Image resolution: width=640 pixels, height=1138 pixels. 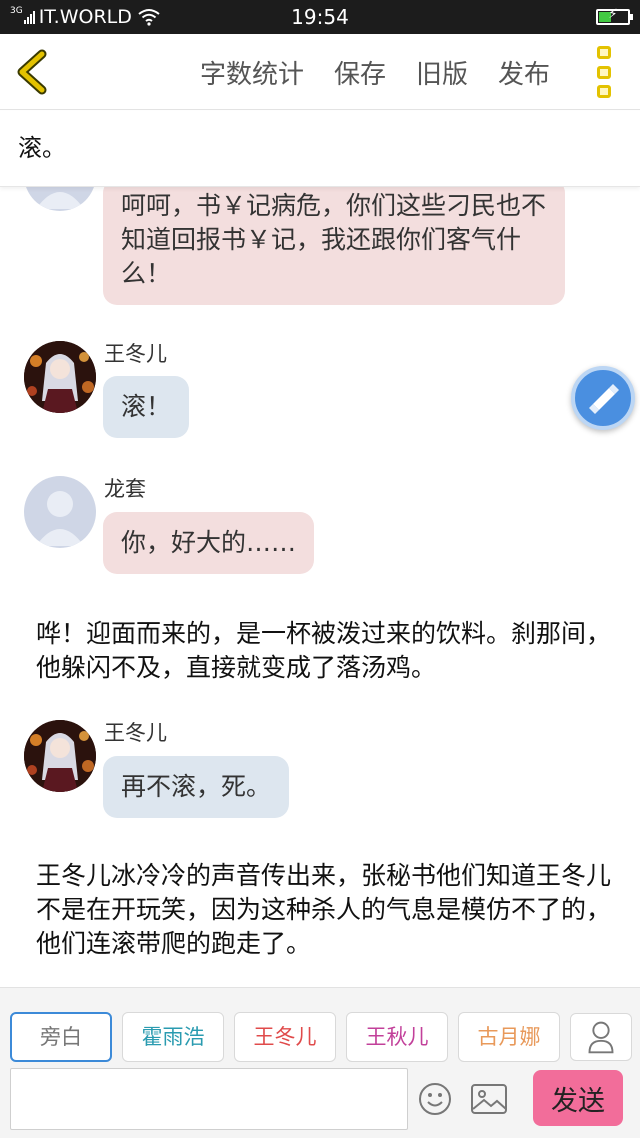 What do you see at coordinates (173, 1037) in the screenshot?
I see `character-chip: 霍雨浩` at bounding box center [173, 1037].